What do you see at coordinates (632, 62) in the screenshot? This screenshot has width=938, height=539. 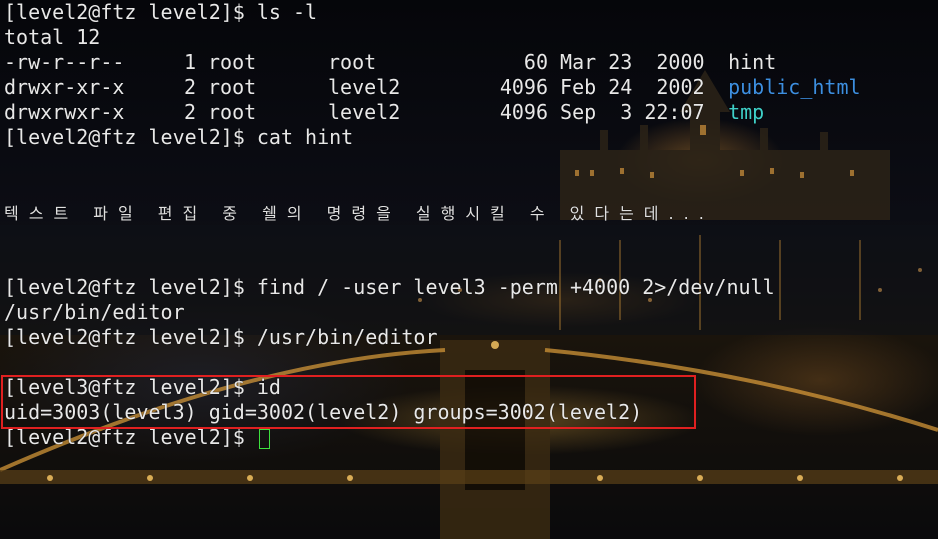 I see `mod-date: Mar 23 2000` at bounding box center [632, 62].